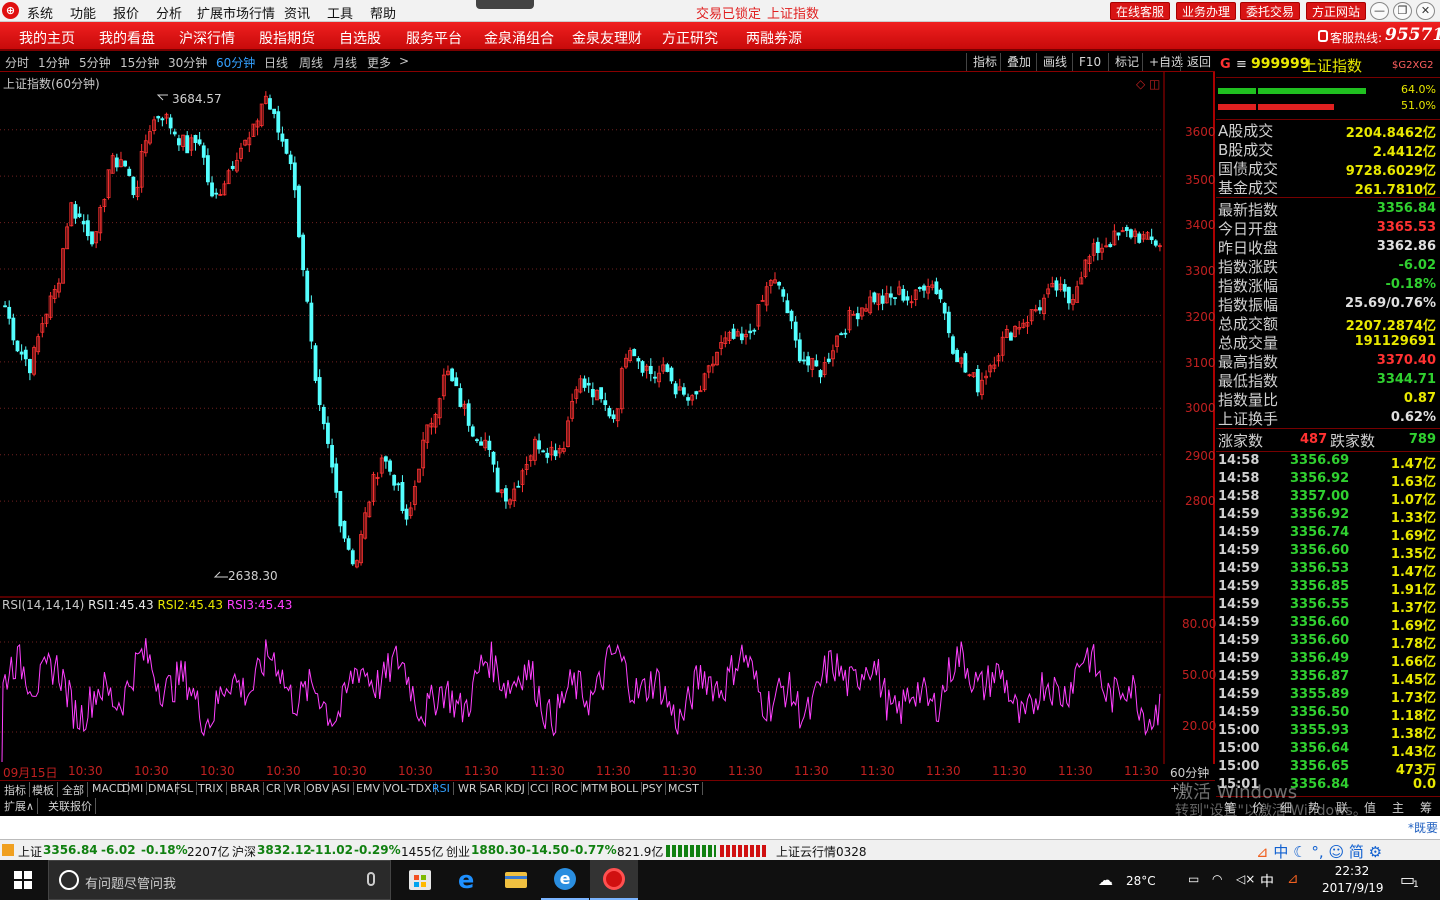 The image size is (1440, 900). What do you see at coordinates (360, 38) in the screenshot?
I see `nav-watchlist: 自选股` at bounding box center [360, 38].